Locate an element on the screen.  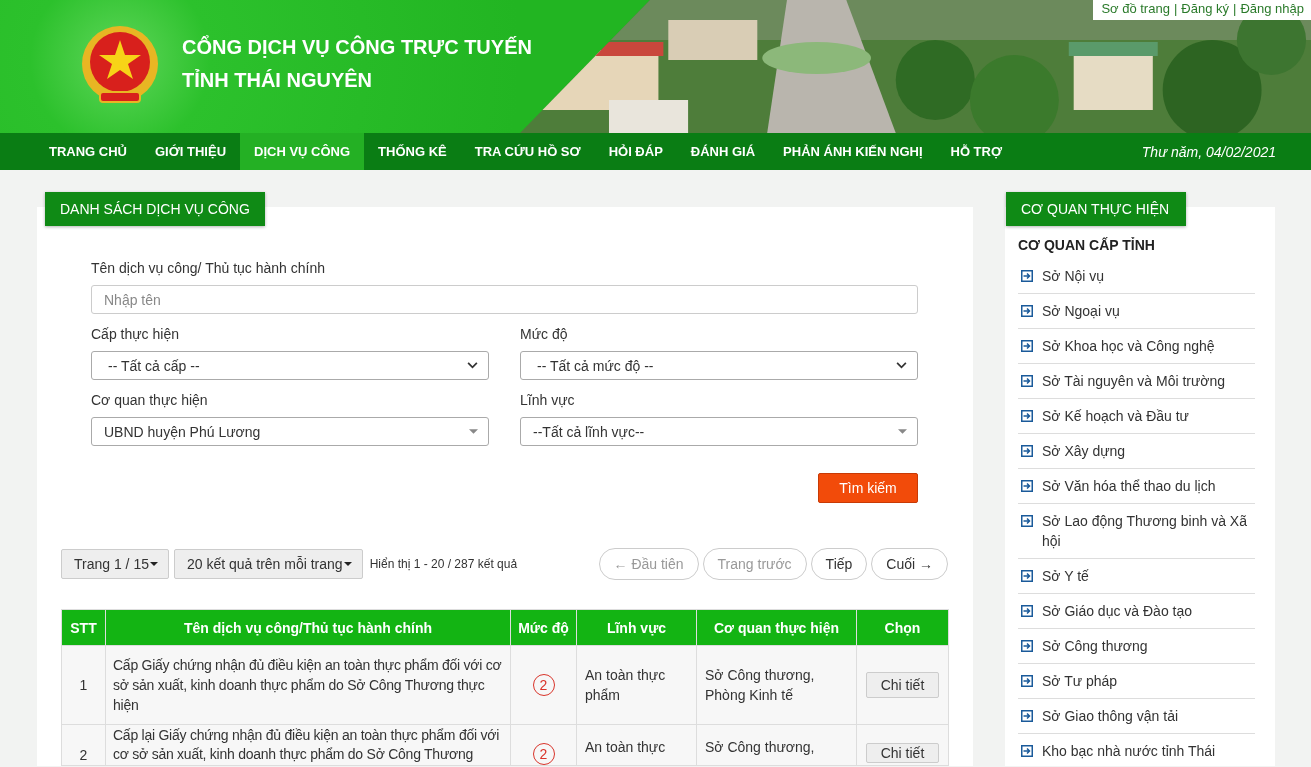
field-label: Cơ quan thực hiện is located at coordinates (150, 400).